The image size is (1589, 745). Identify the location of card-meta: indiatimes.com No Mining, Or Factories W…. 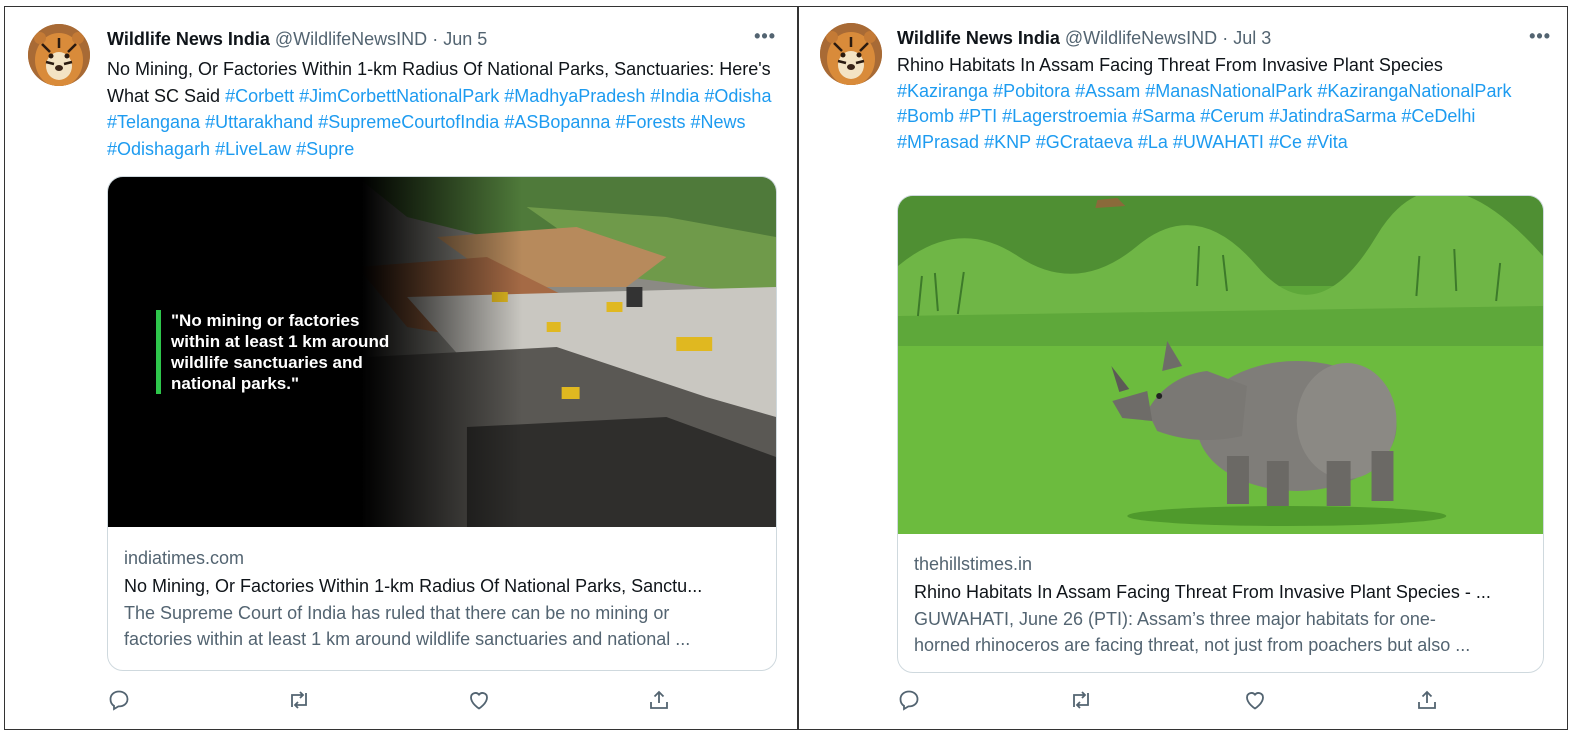
(442, 599).